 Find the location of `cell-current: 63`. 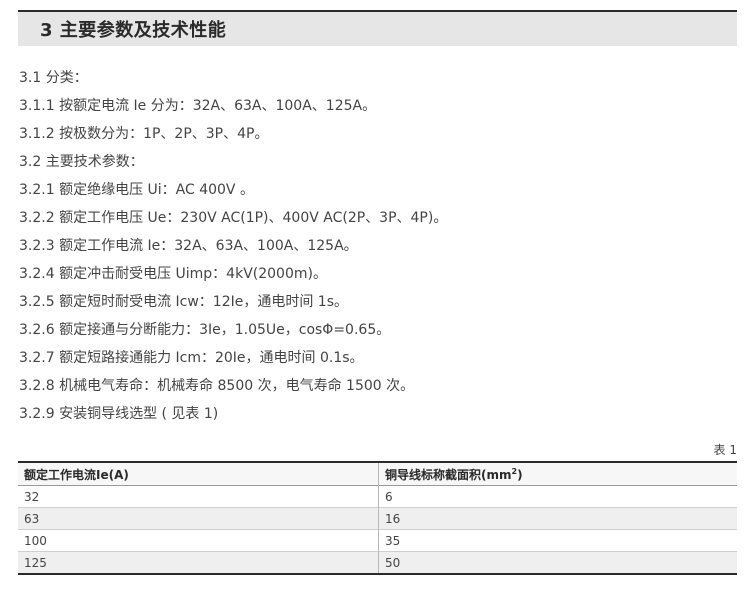

cell-current: 63 is located at coordinates (198, 518).